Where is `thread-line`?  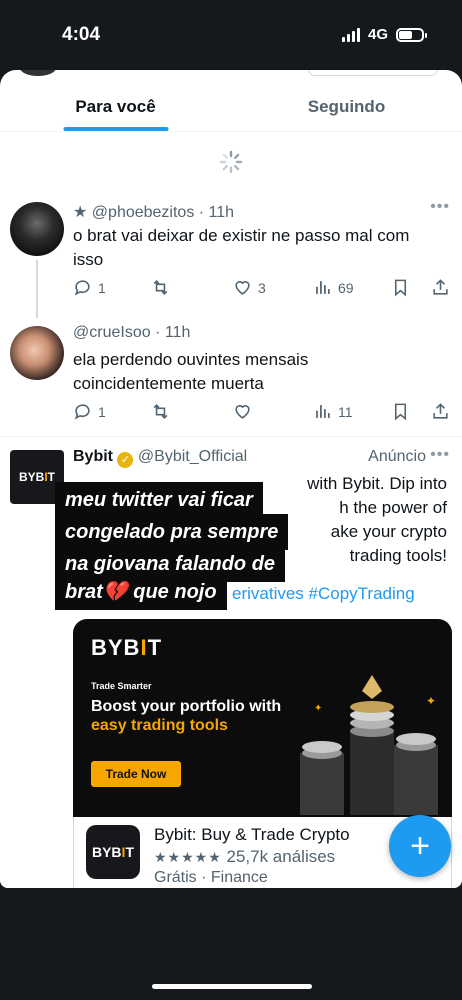
thread-line is located at coordinates (37, 289).